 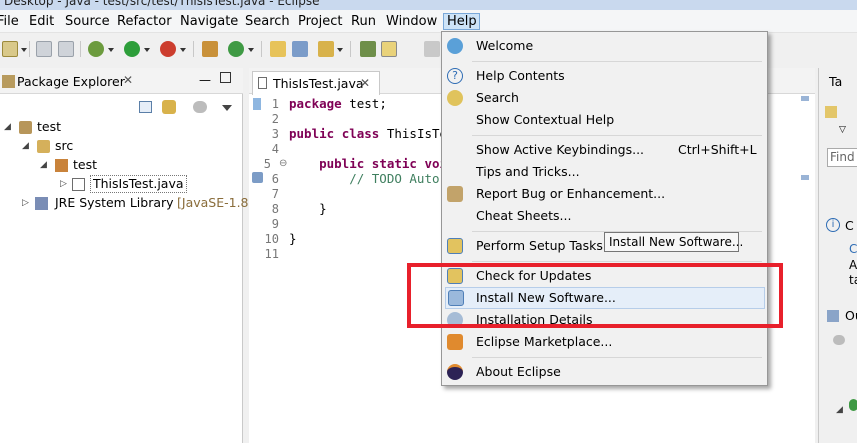 I want to click on maximize-icon, so click(x=225, y=77).